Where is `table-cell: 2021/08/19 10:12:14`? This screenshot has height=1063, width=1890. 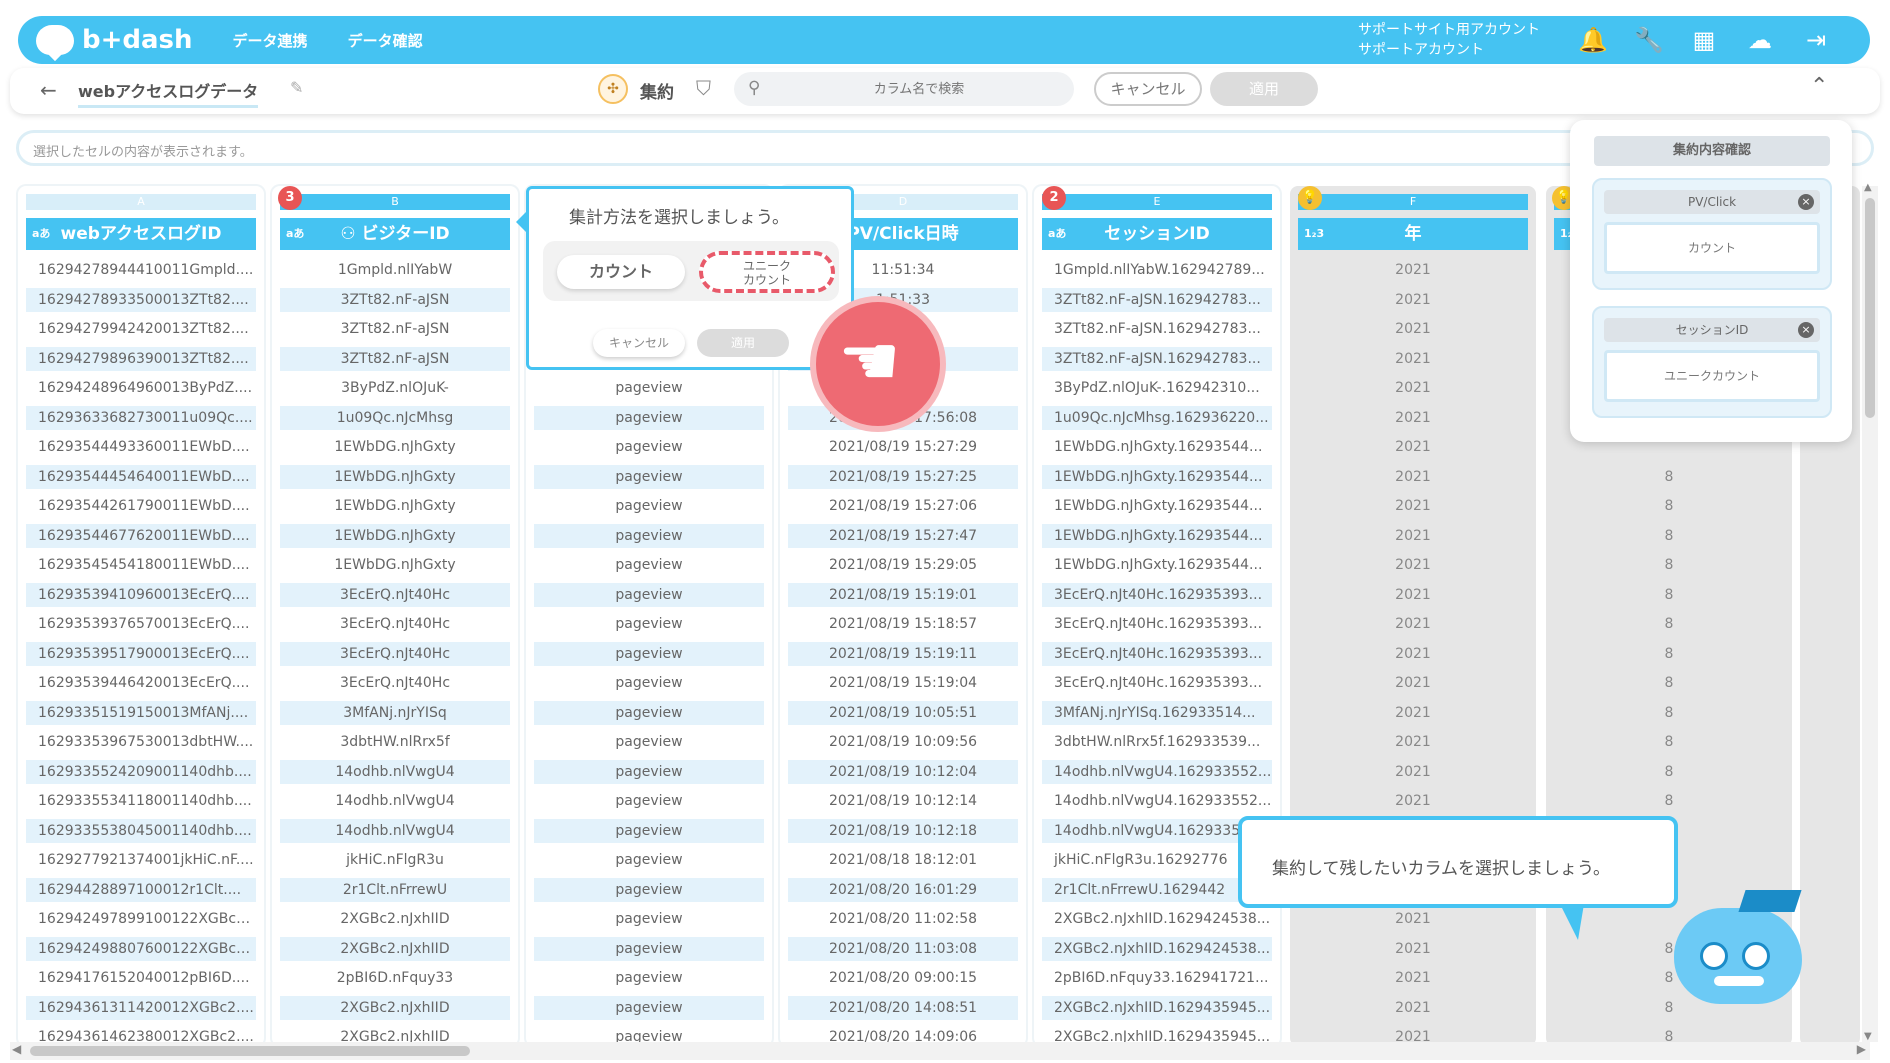 table-cell: 2021/08/19 10:12:14 is located at coordinates (903, 801).